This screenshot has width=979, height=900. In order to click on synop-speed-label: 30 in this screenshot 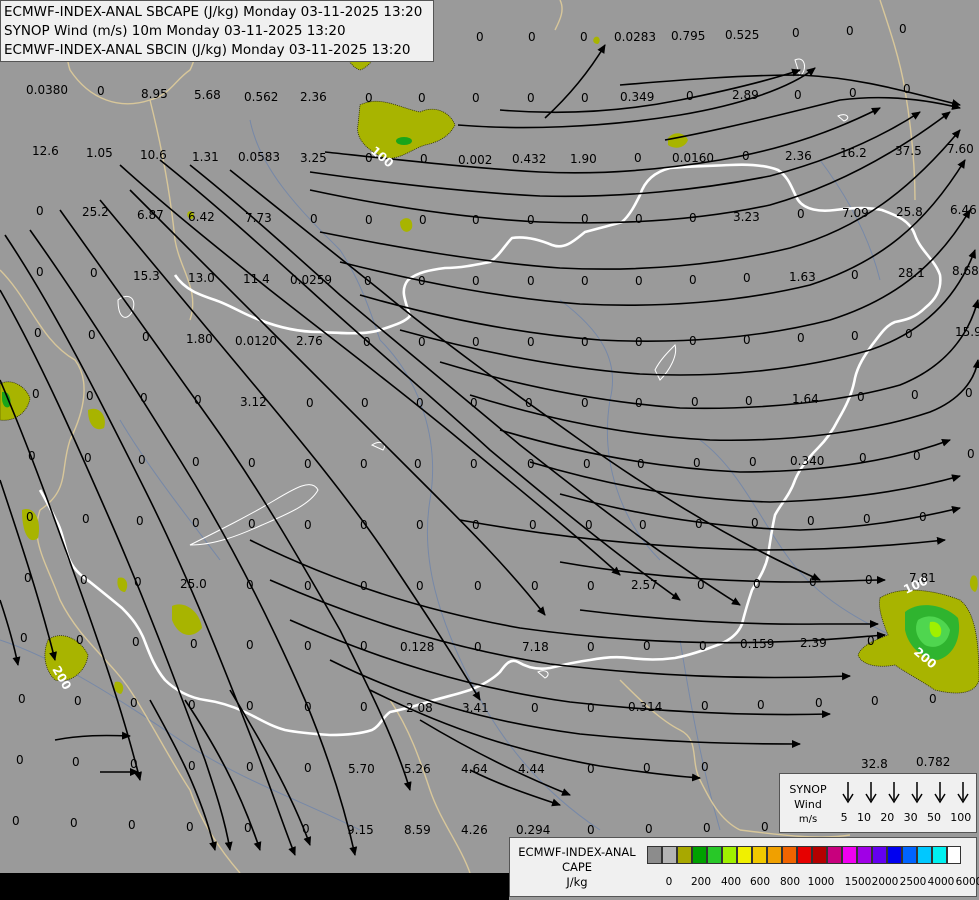, I will do `click(910, 817)`.